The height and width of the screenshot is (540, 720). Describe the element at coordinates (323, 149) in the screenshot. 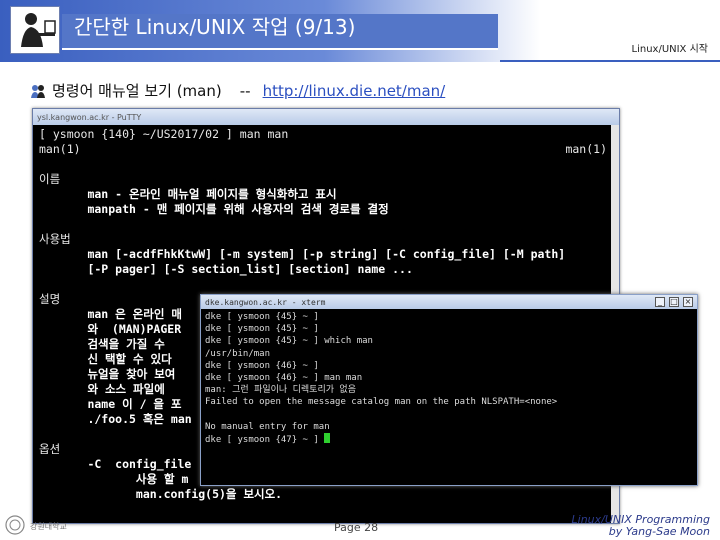

I see `terminal-line: man(1) man(1)` at that location.